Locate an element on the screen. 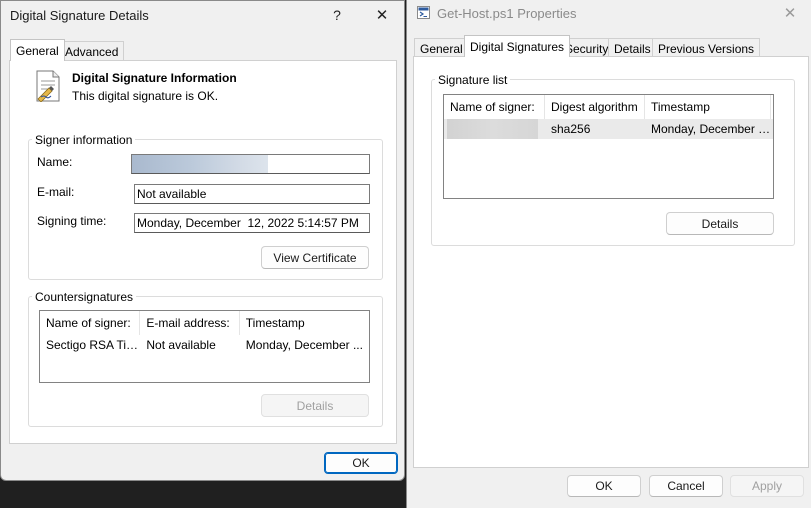 The width and height of the screenshot is (811, 508). tab-previous-versions-label: Previous Versions is located at coordinates (706, 48).